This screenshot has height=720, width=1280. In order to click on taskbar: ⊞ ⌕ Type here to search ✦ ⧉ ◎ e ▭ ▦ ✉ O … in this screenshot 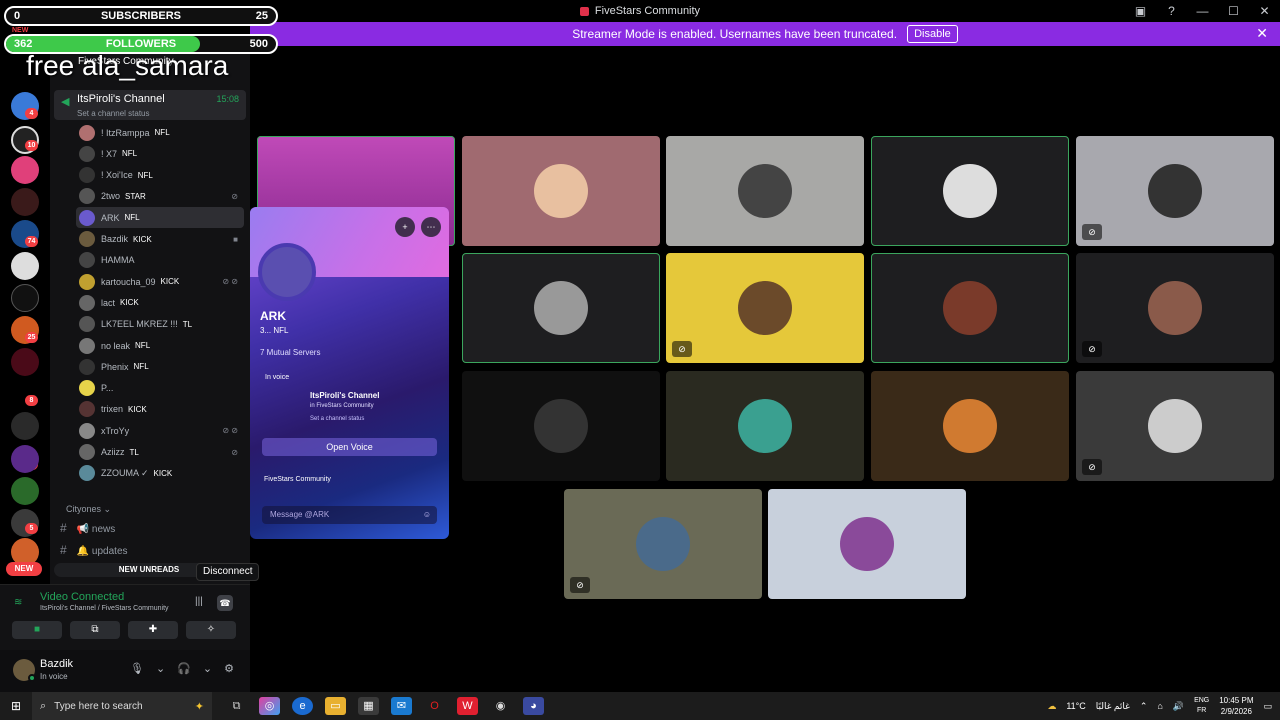, I will do `click(640, 706)`.